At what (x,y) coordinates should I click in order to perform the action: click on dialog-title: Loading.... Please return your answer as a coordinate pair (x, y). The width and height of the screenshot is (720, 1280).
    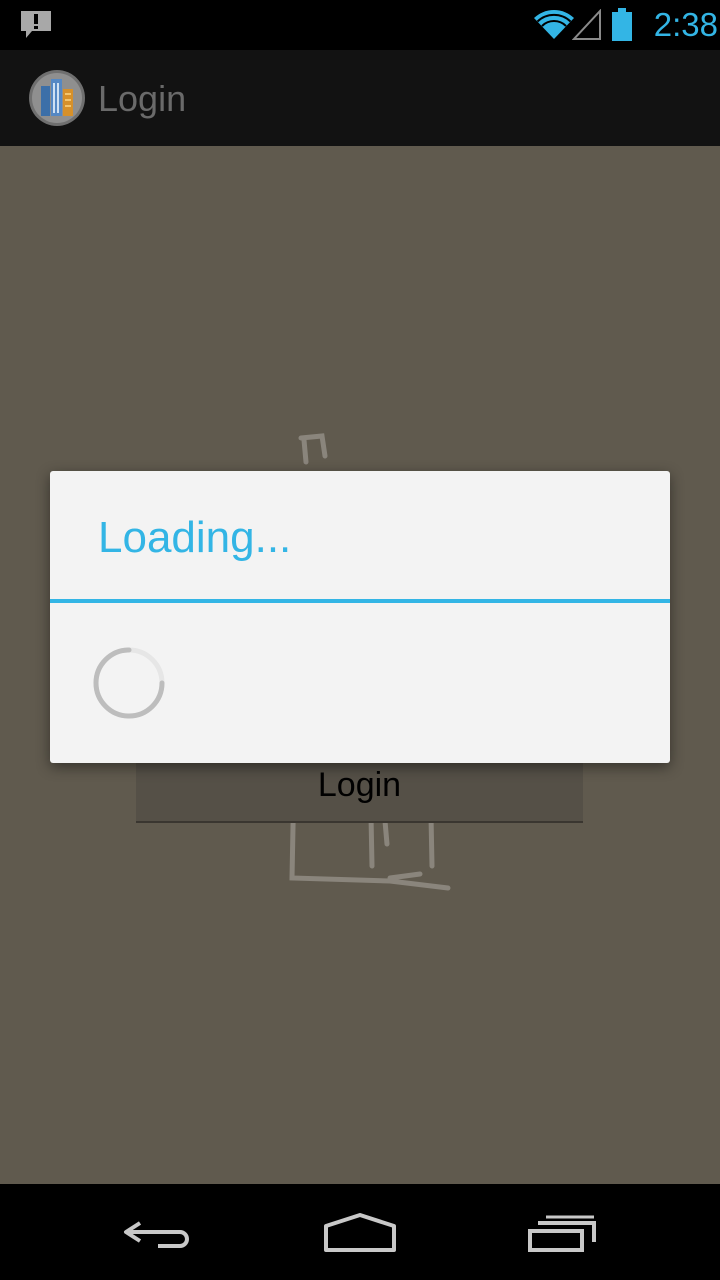
    Looking at the image, I should click on (195, 537).